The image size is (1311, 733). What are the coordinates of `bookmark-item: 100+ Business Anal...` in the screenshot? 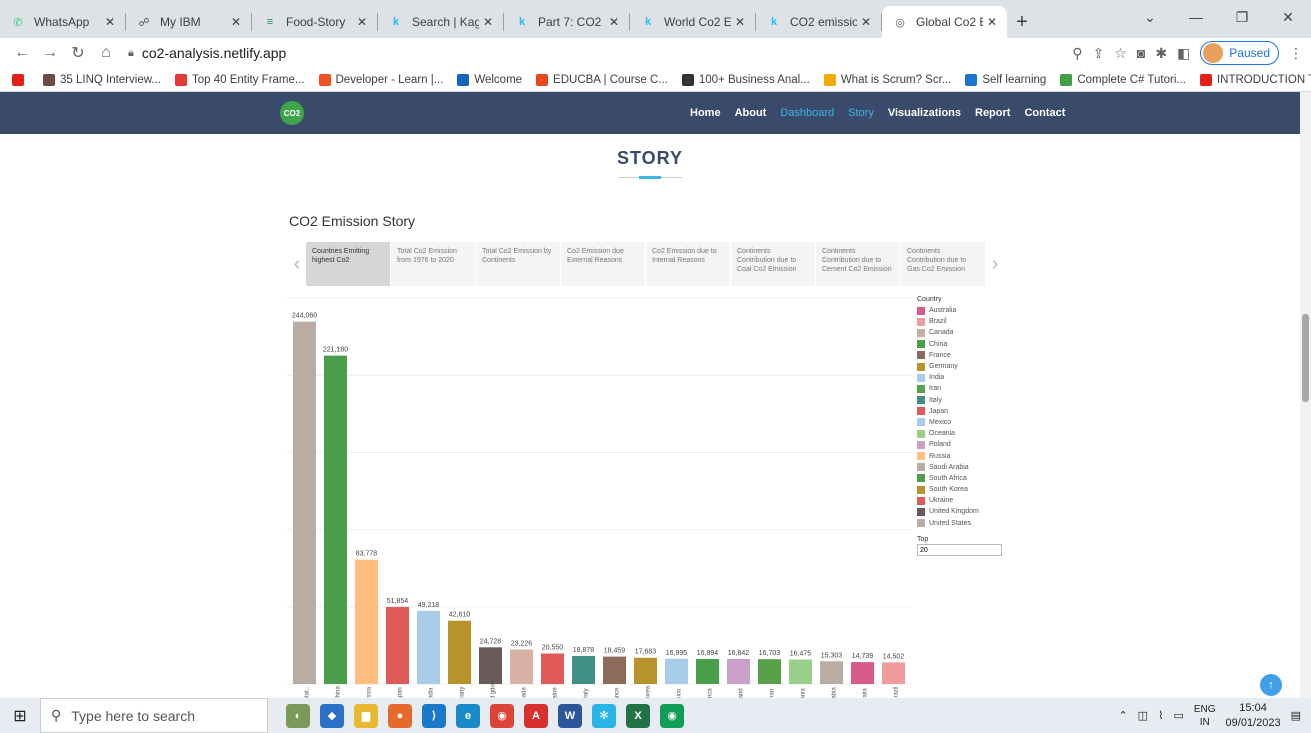 It's located at (745, 79).